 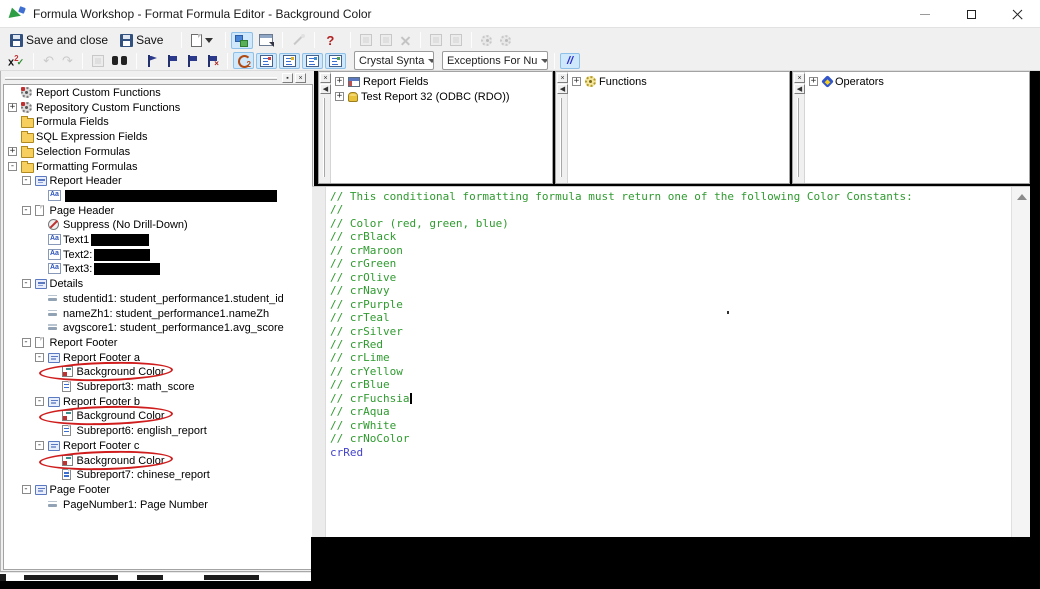 What do you see at coordinates (1020, 362) in the screenshot?
I see `editor-scrollbar` at bounding box center [1020, 362].